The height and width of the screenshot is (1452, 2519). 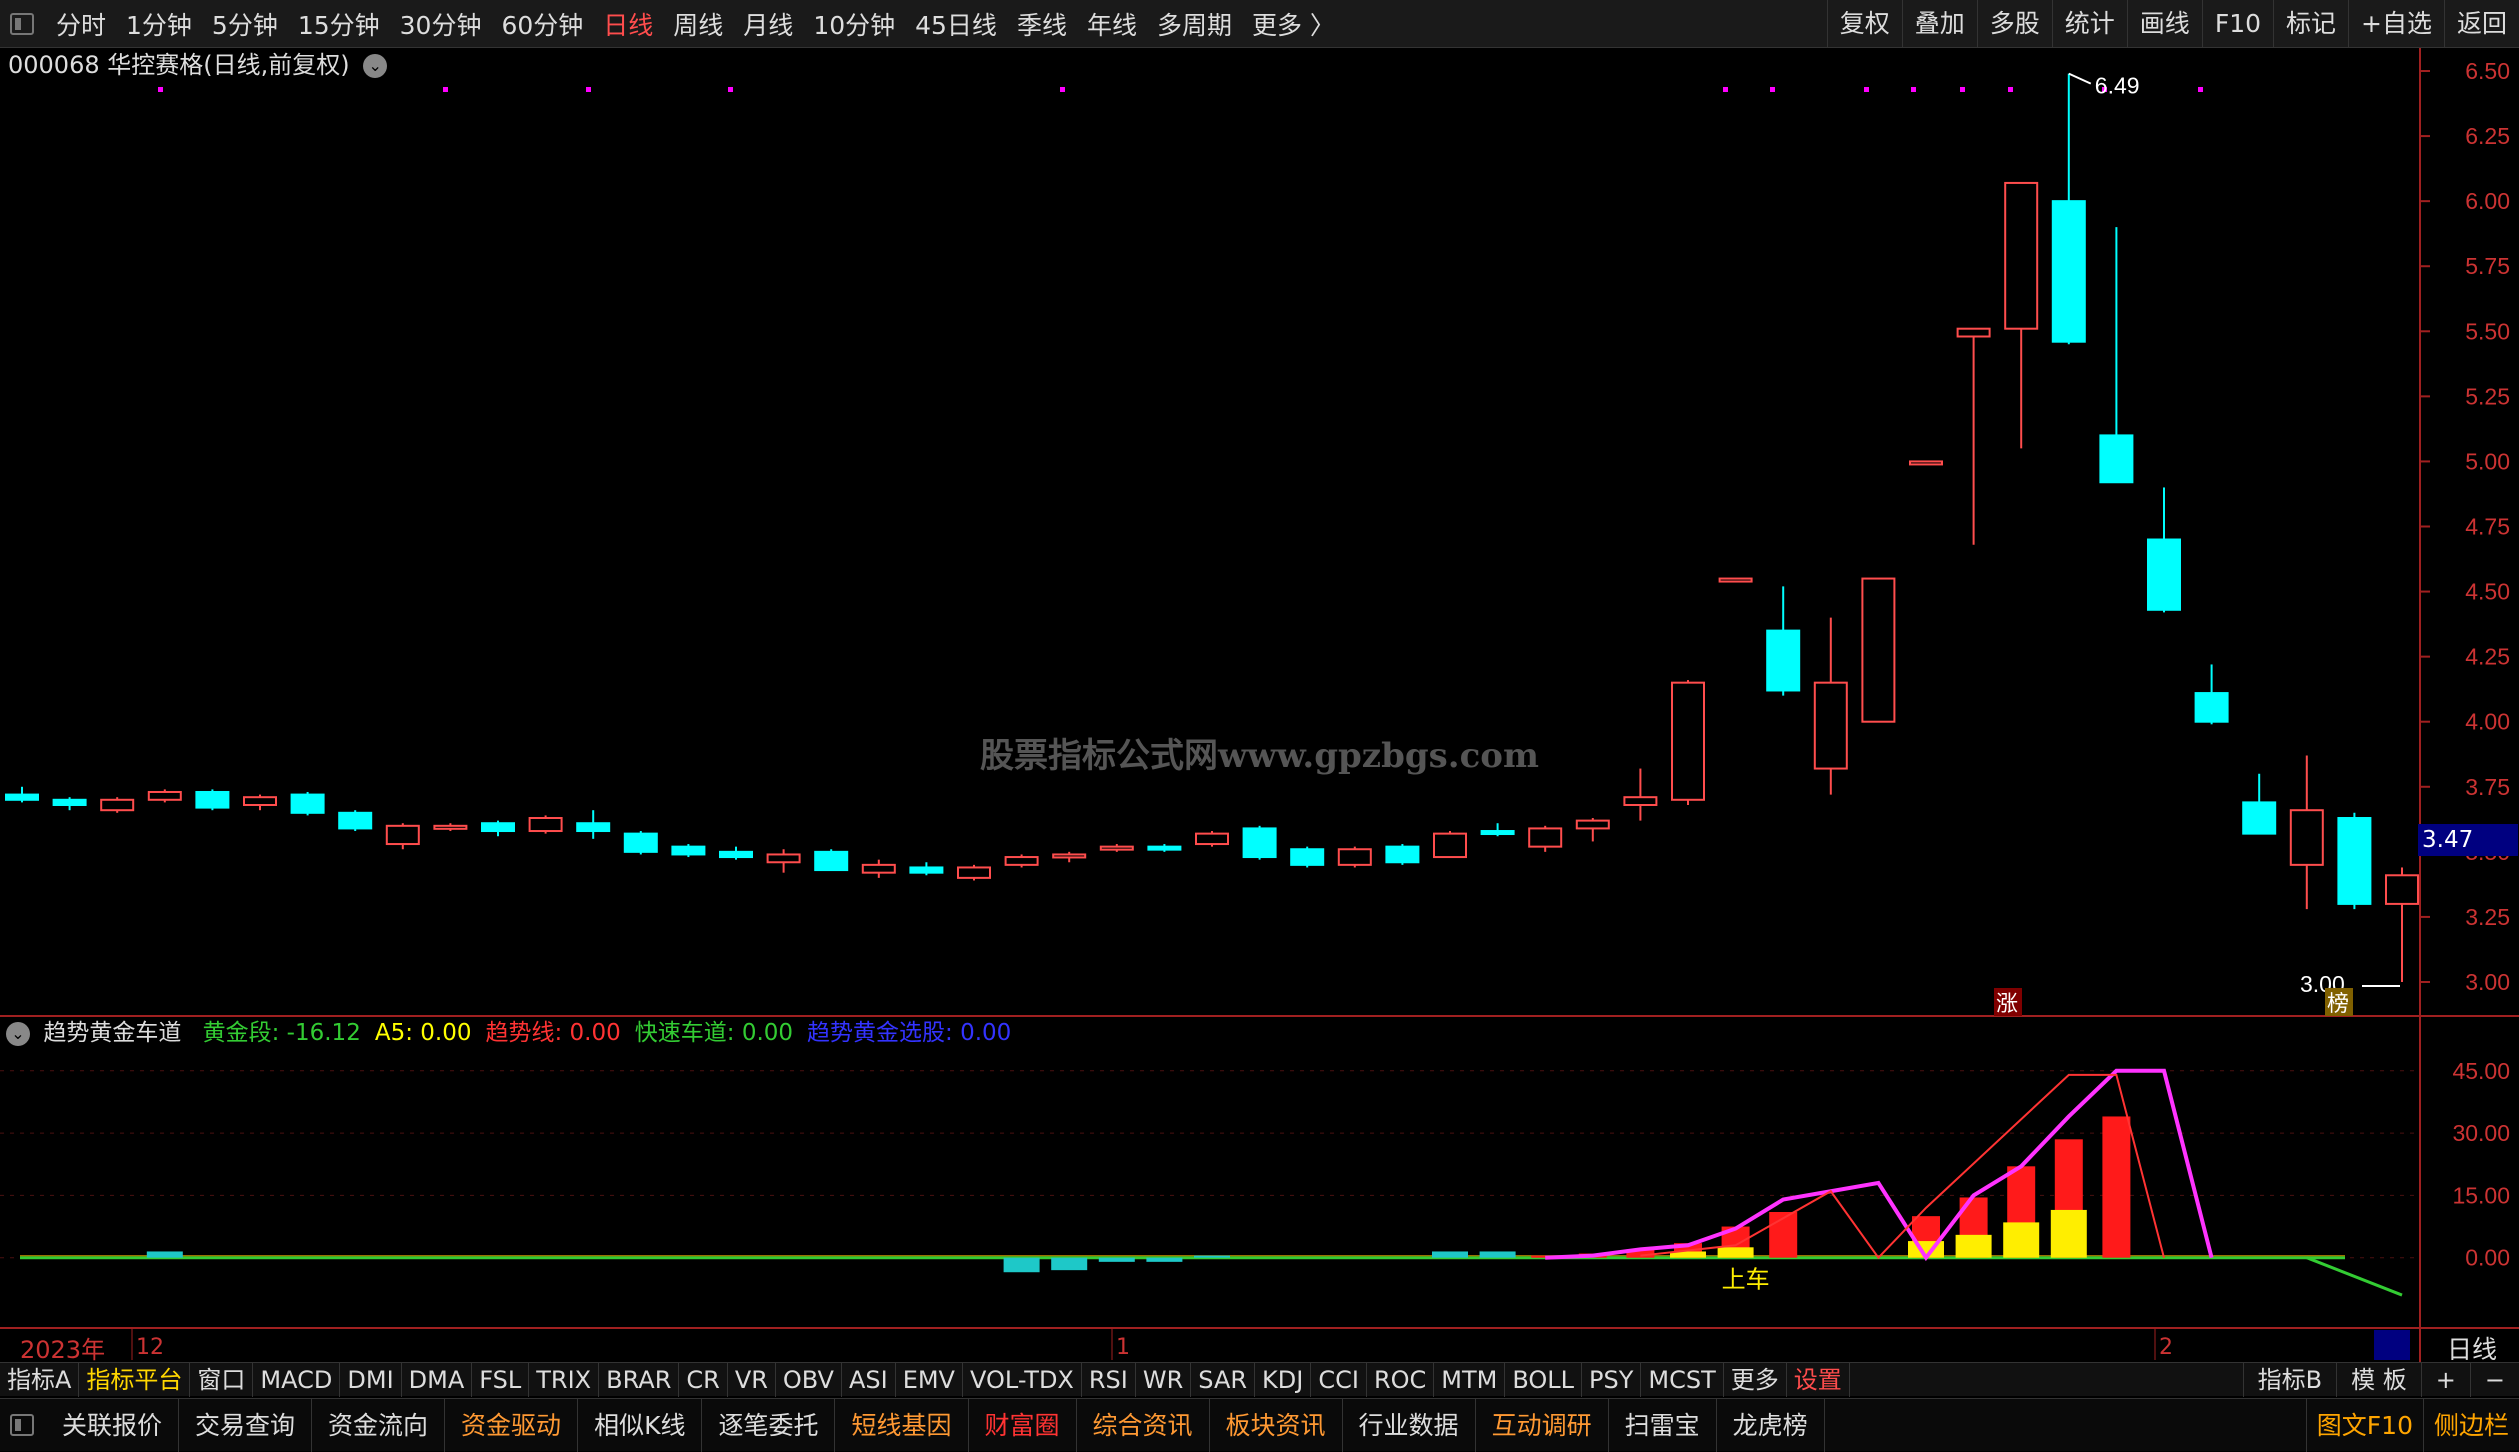 What do you see at coordinates (2487, 917) in the screenshot?
I see `price-label: 3.25` at bounding box center [2487, 917].